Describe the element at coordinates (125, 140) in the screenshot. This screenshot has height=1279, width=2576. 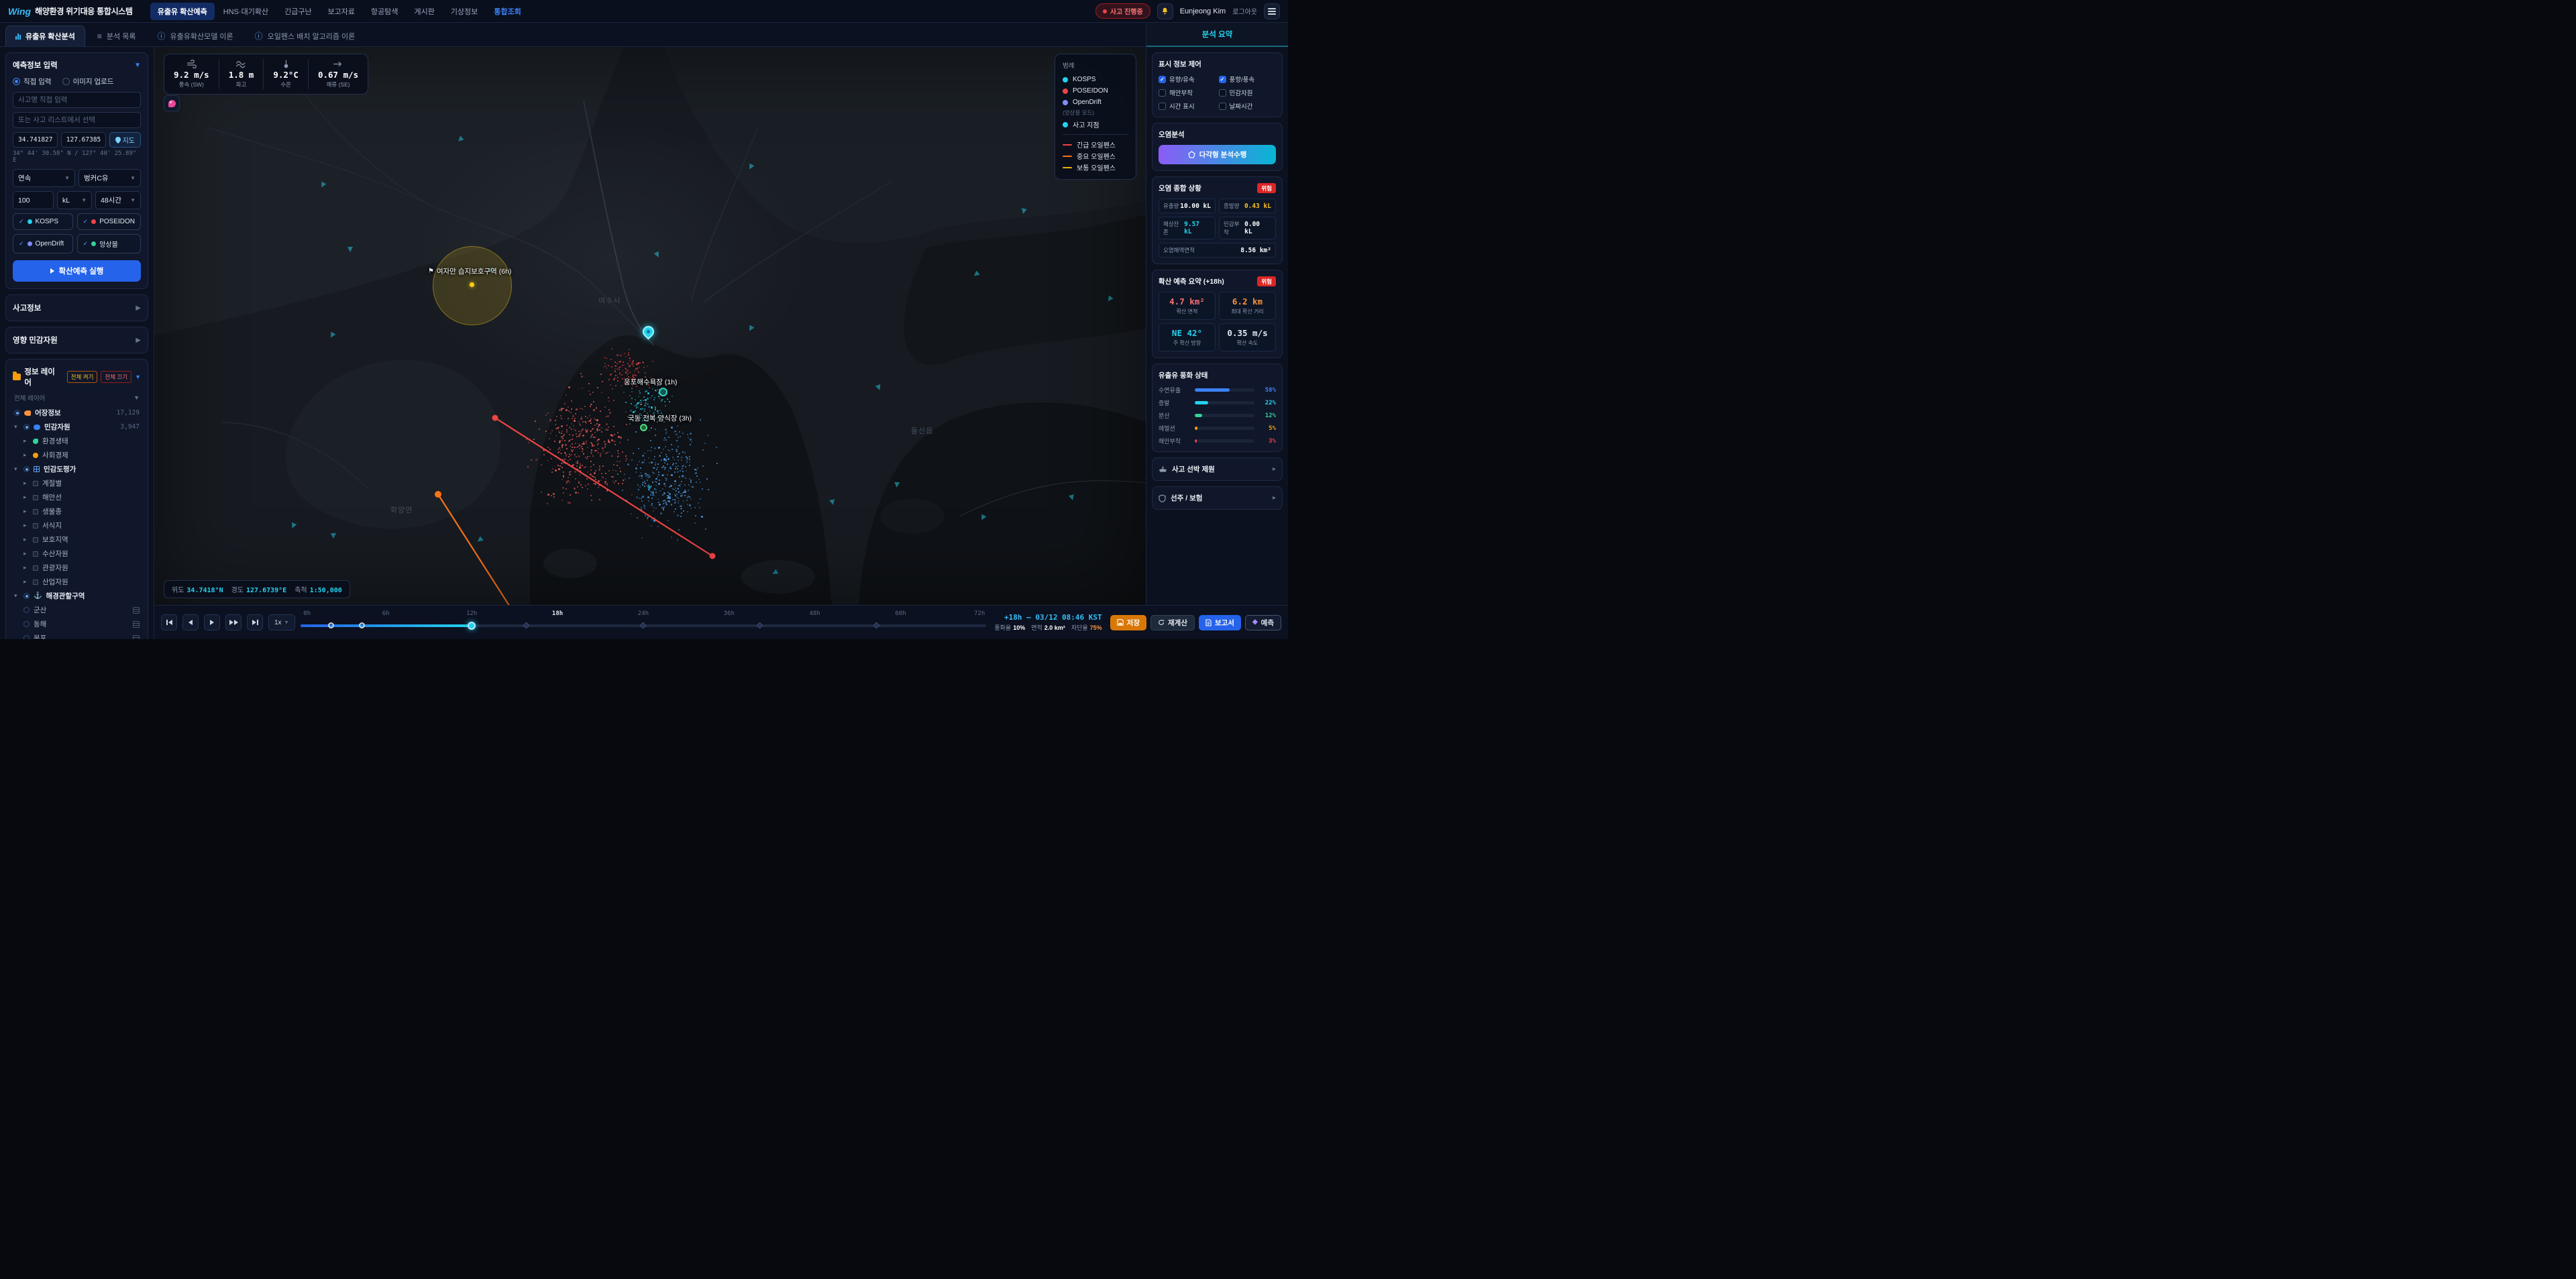
I see `pick-on-map-button: 지도` at that location.